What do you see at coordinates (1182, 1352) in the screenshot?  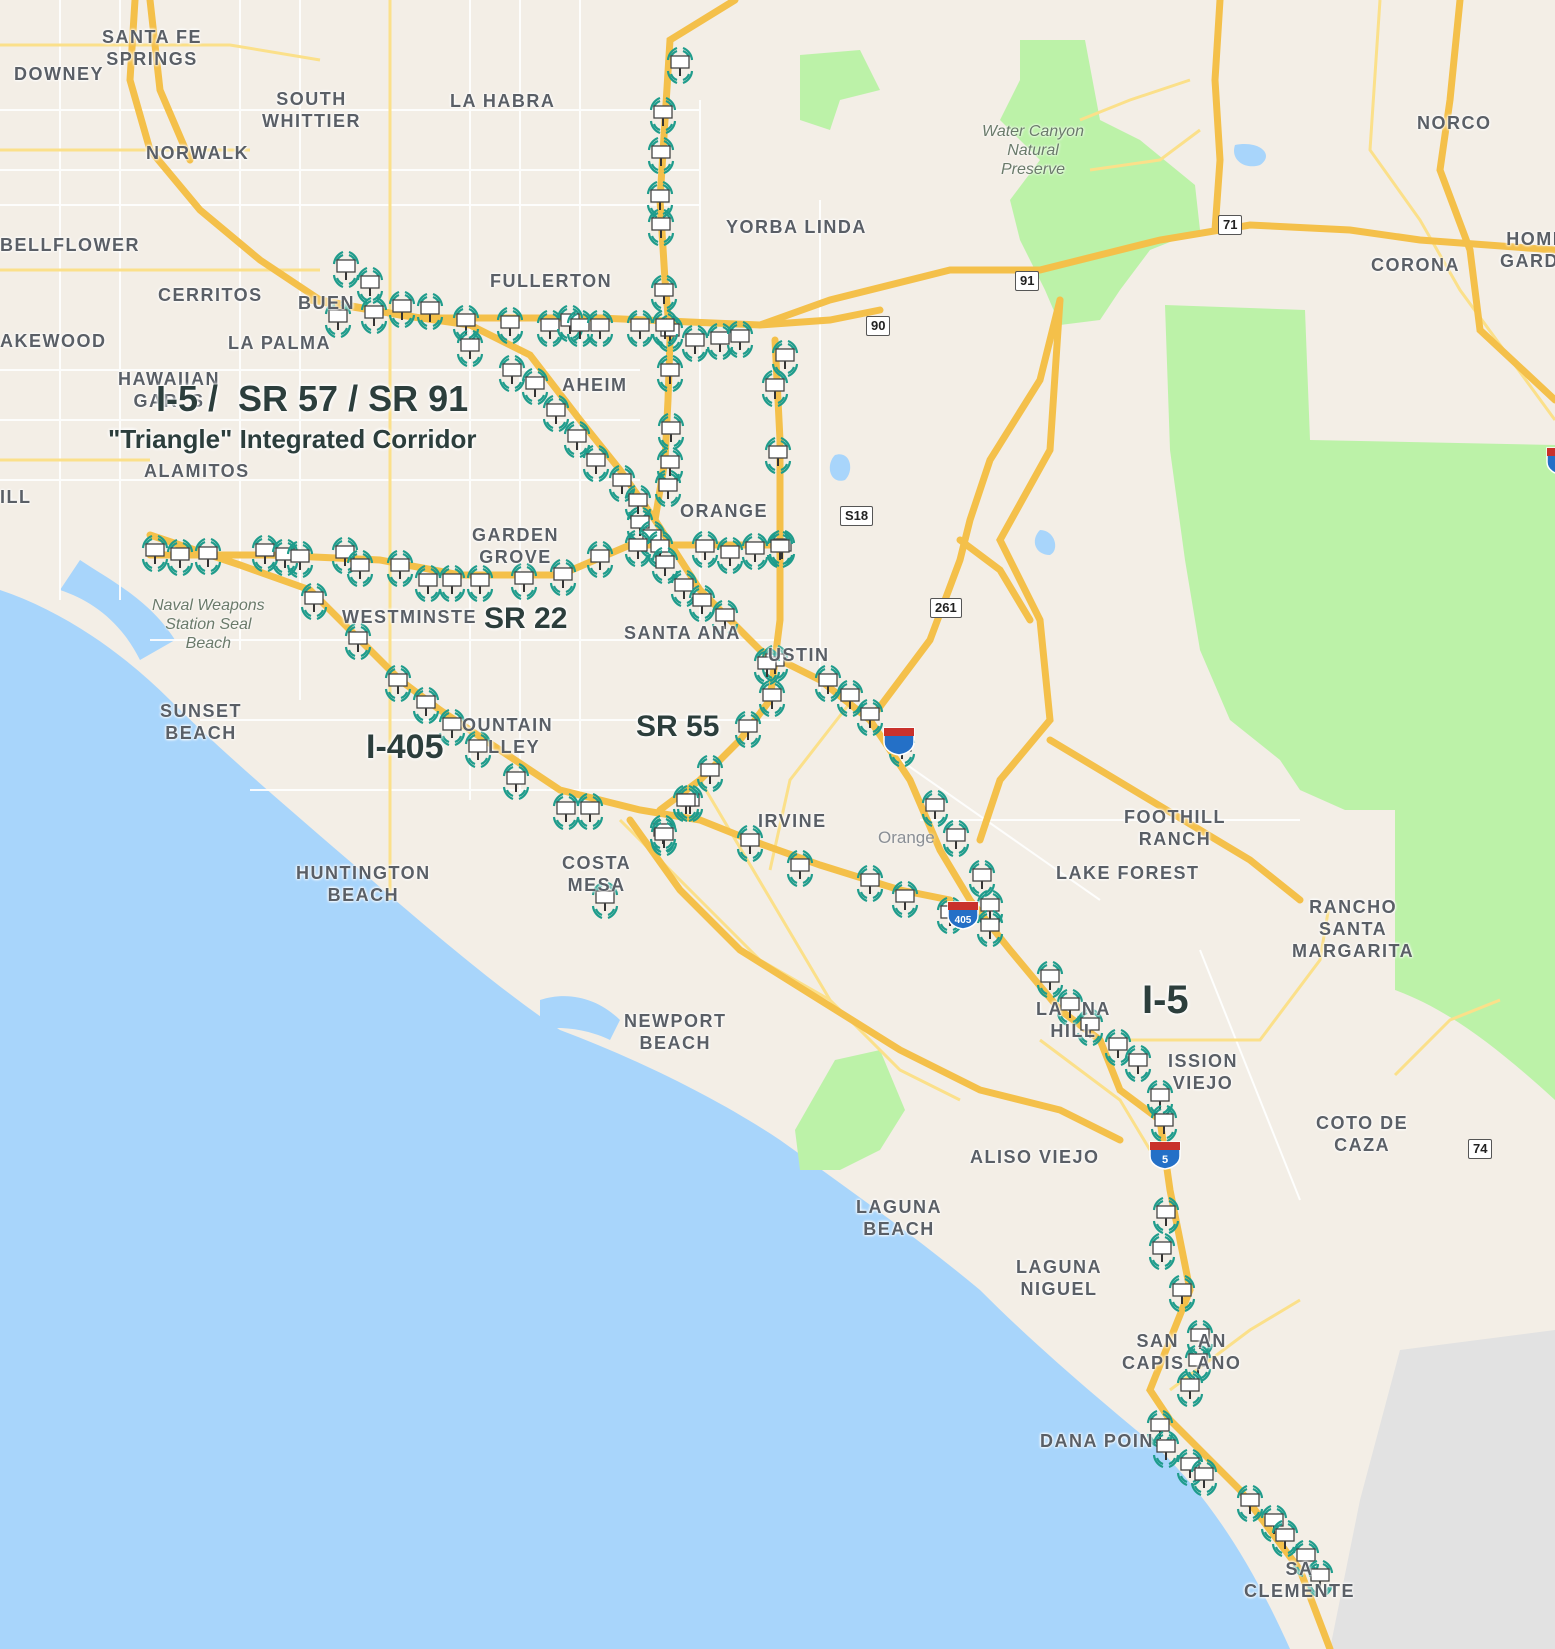 I see `label-san-juan-capistrano: SAN AN CAPIS ANO` at bounding box center [1182, 1352].